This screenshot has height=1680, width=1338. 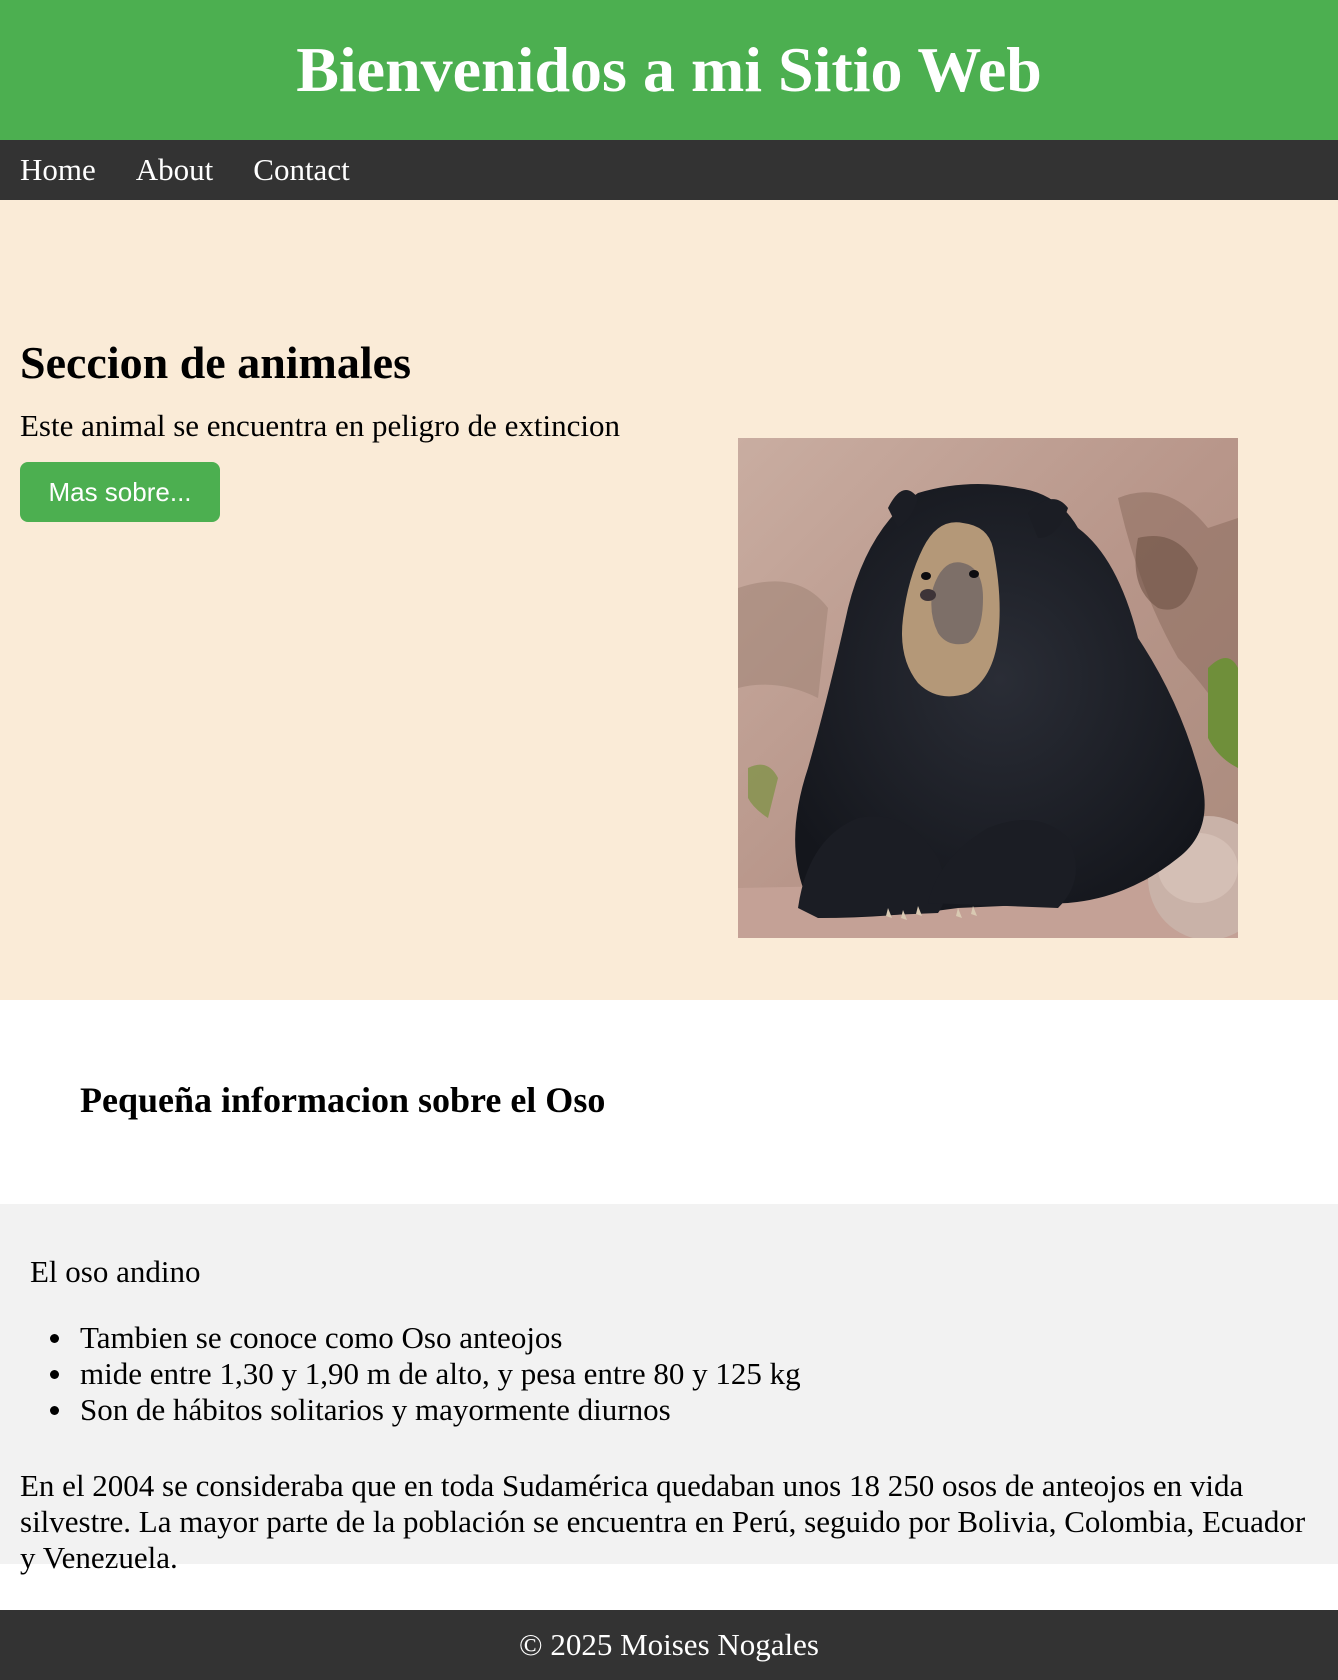 I want to click on list-item: Tambien se conoce como Oso anteojos, so click(x=425, y=1338).